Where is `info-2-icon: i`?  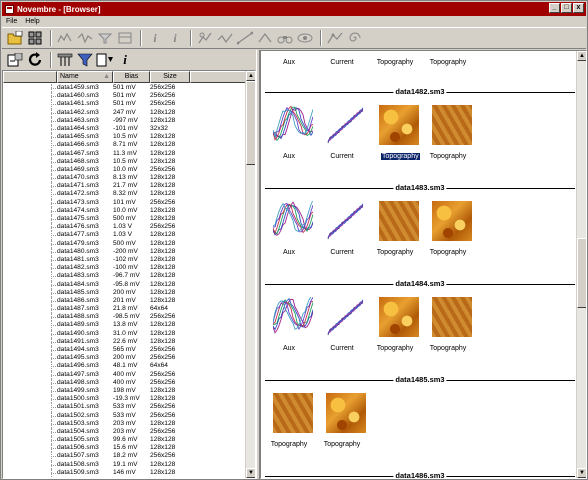 info-2-icon: i is located at coordinates (175, 38).